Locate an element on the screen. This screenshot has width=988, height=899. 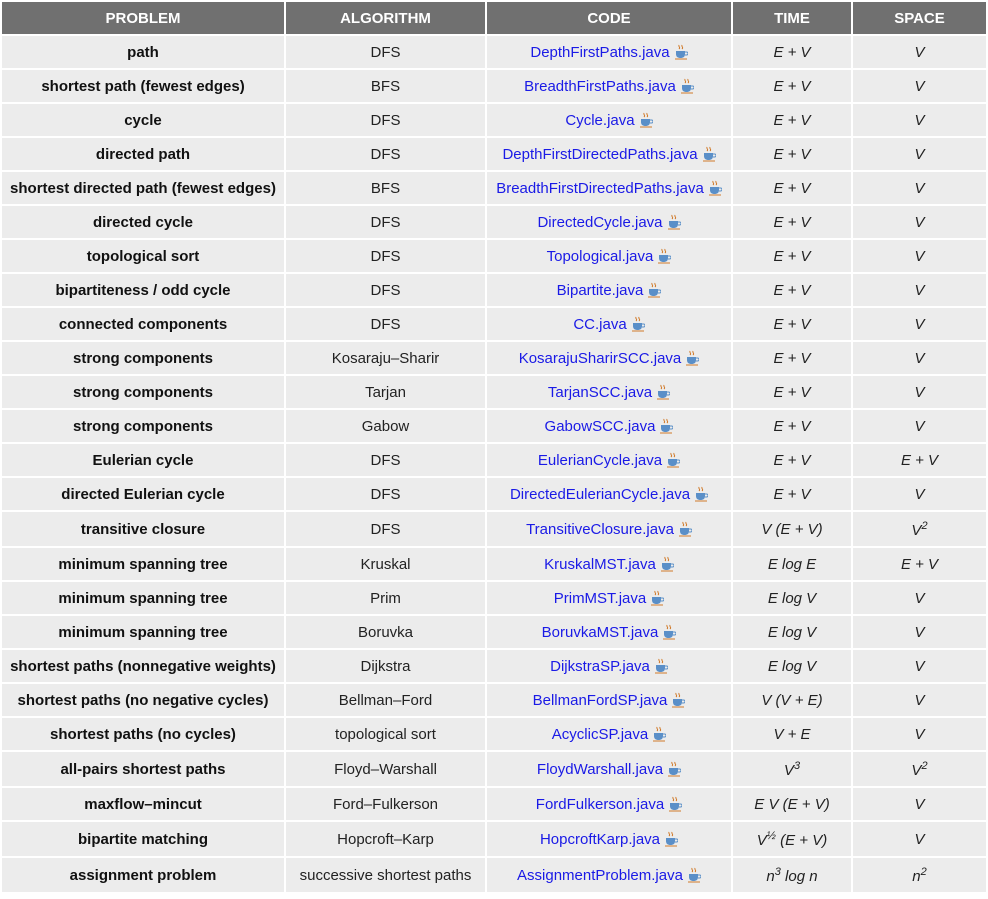
cell-problem: maxflow–mincut is located at coordinates (143, 804).